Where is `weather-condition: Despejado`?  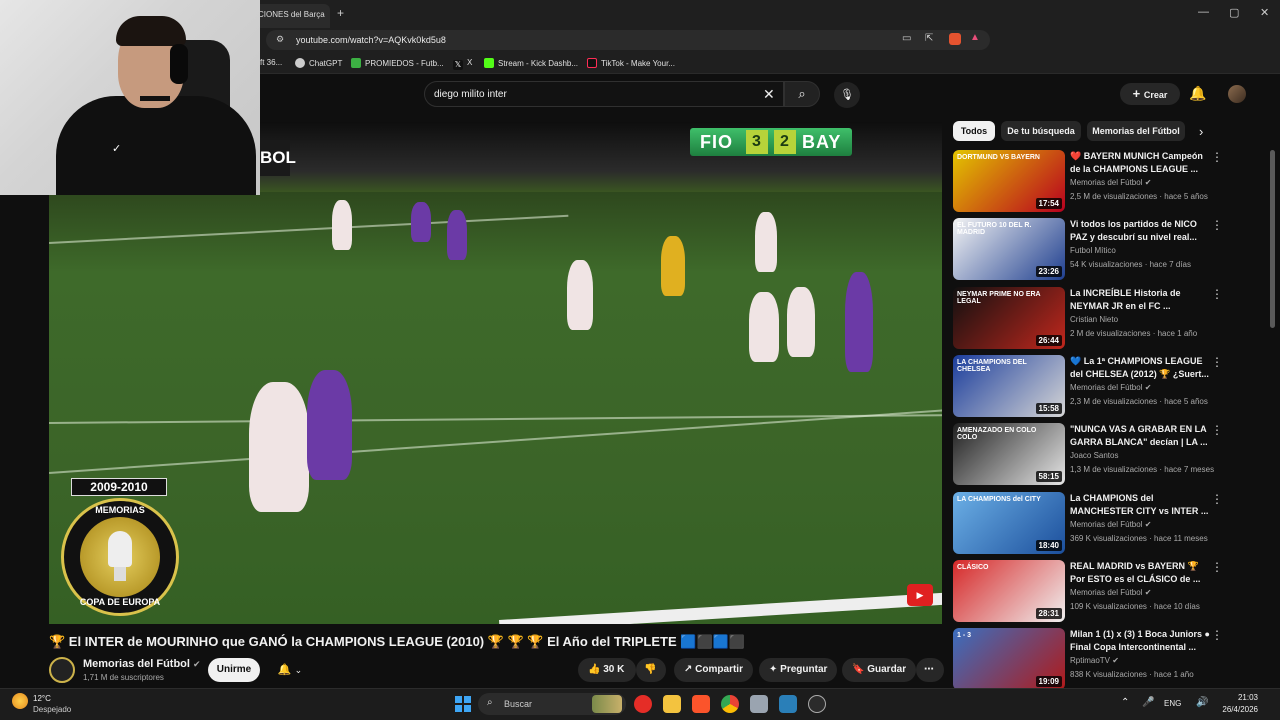 weather-condition: Despejado is located at coordinates (52, 709).